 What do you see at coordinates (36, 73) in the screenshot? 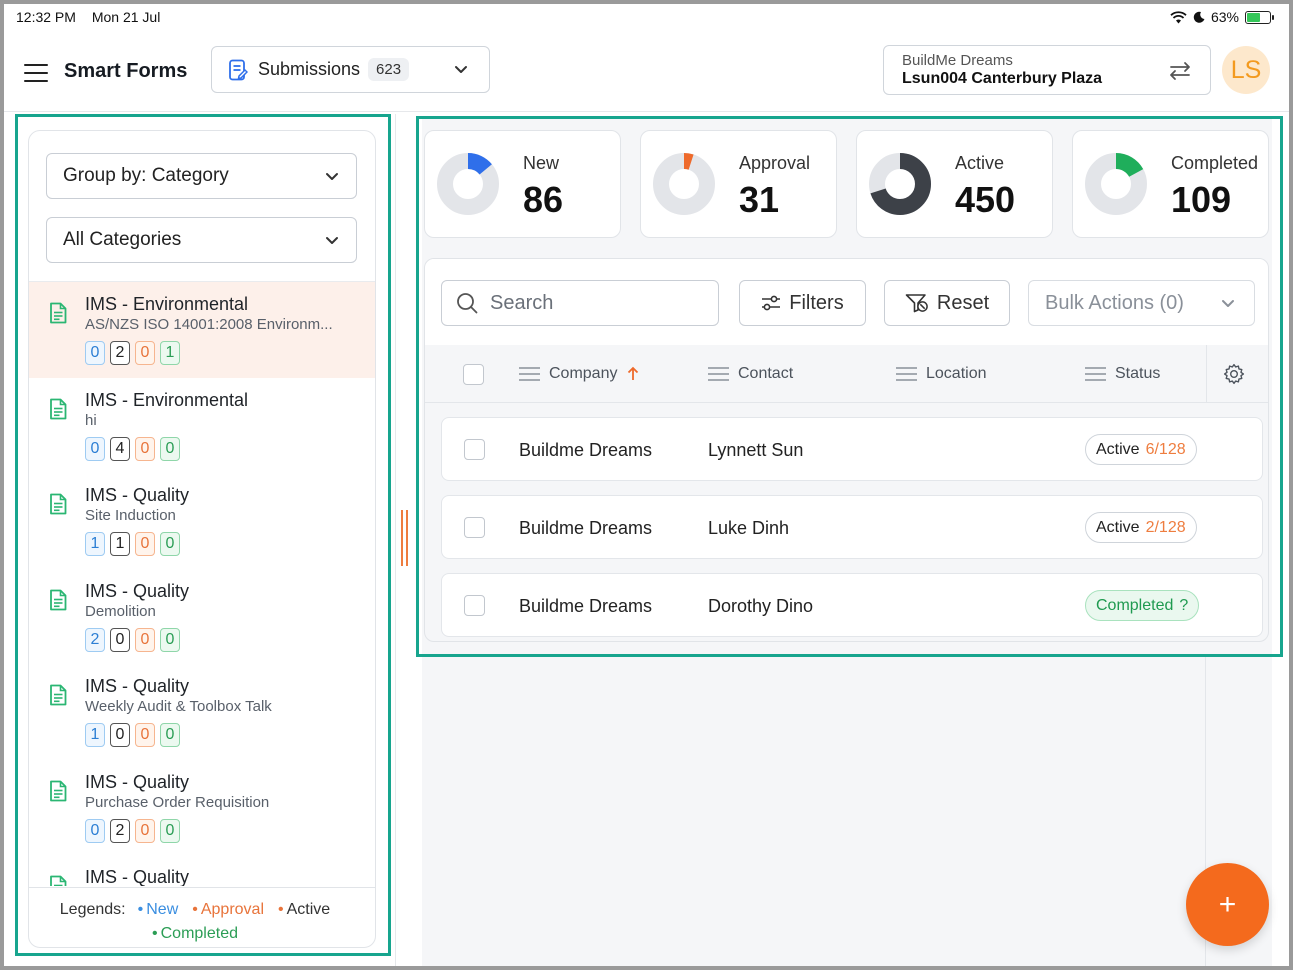
I see `menu-icon` at bounding box center [36, 73].